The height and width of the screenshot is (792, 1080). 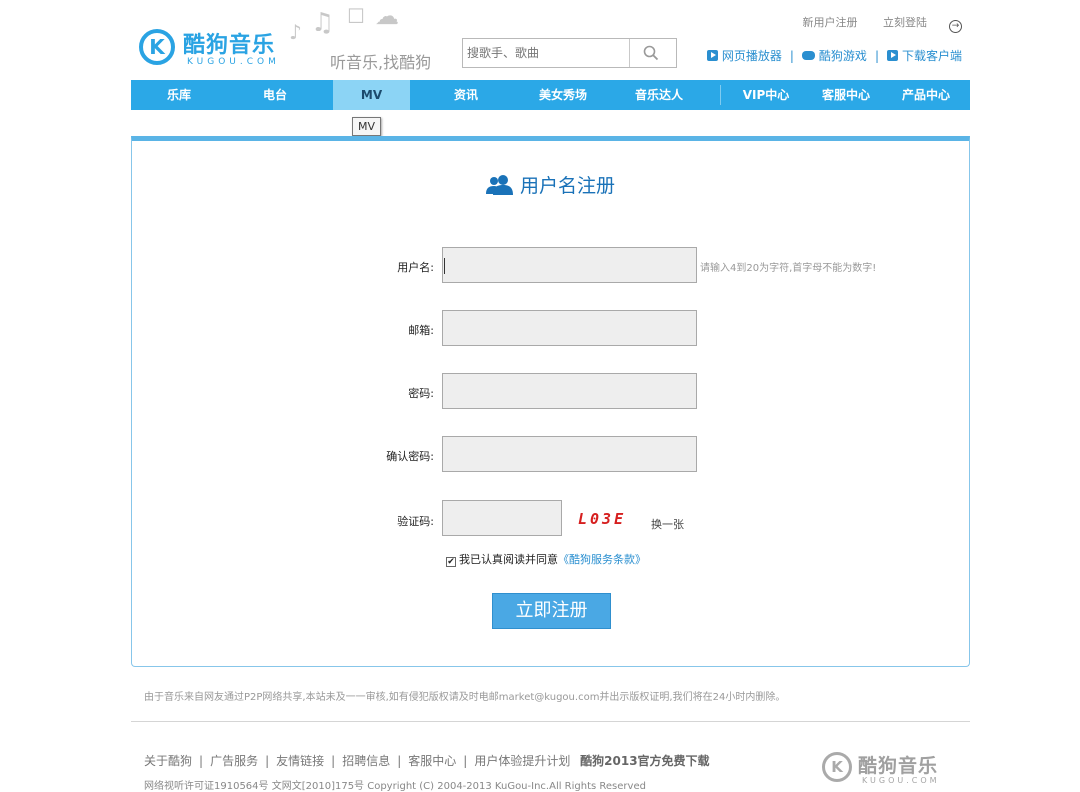 What do you see at coordinates (720, 95) in the screenshot?
I see `nav-divider` at bounding box center [720, 95].